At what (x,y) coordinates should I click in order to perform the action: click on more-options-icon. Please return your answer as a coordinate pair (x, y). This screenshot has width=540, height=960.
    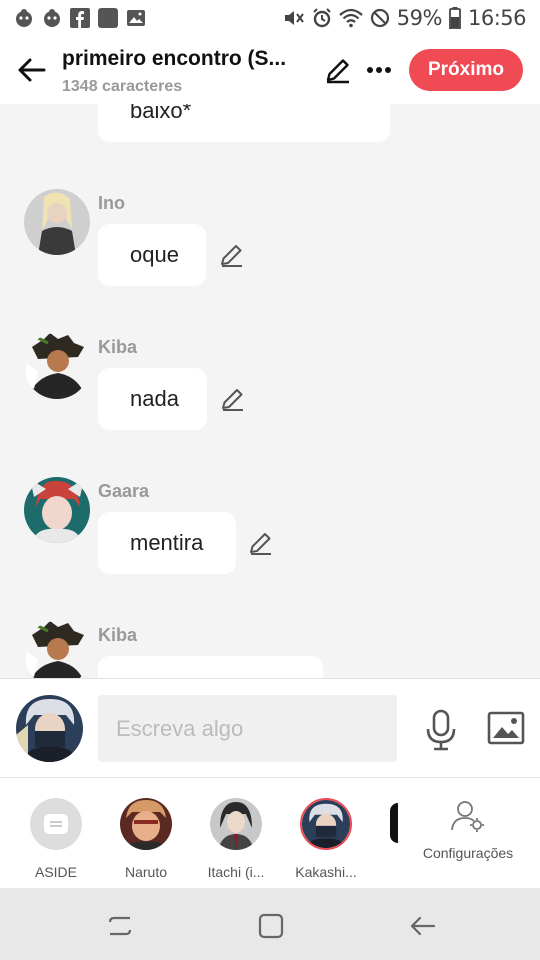
    Looking at the image, I should click on (379, 70).